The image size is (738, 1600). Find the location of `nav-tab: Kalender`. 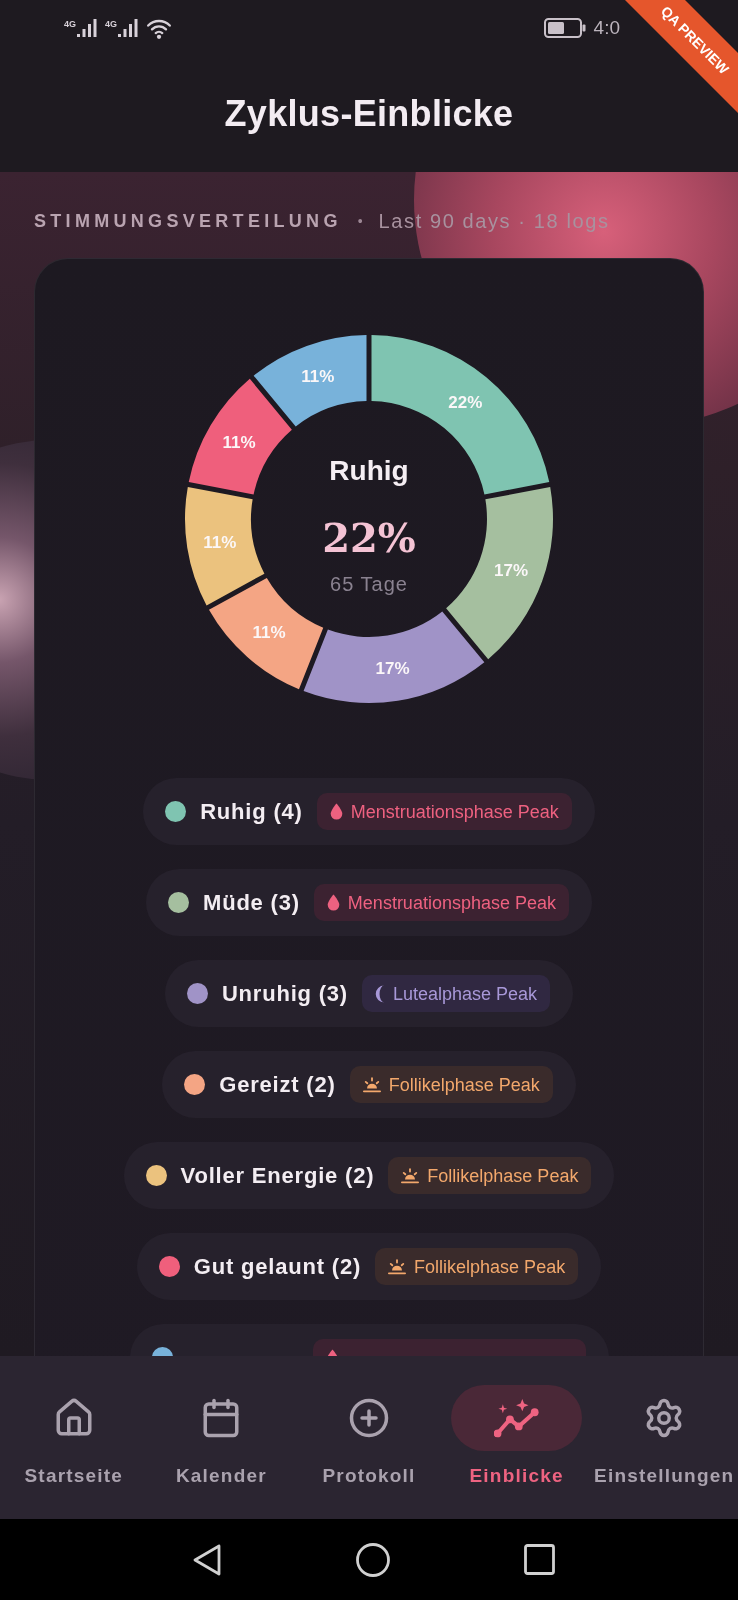

nav-tab: Kalender is located at coordinates (221, 1437).